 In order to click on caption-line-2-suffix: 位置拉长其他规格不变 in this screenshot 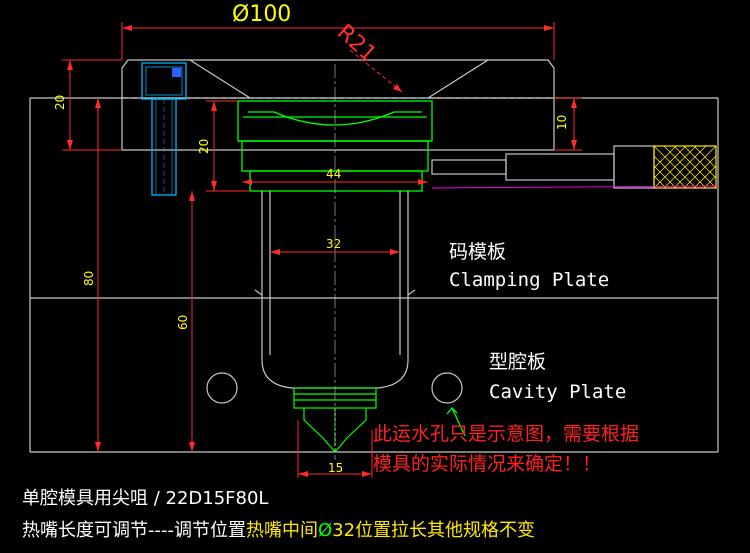, I will do `click(445, 530)`.